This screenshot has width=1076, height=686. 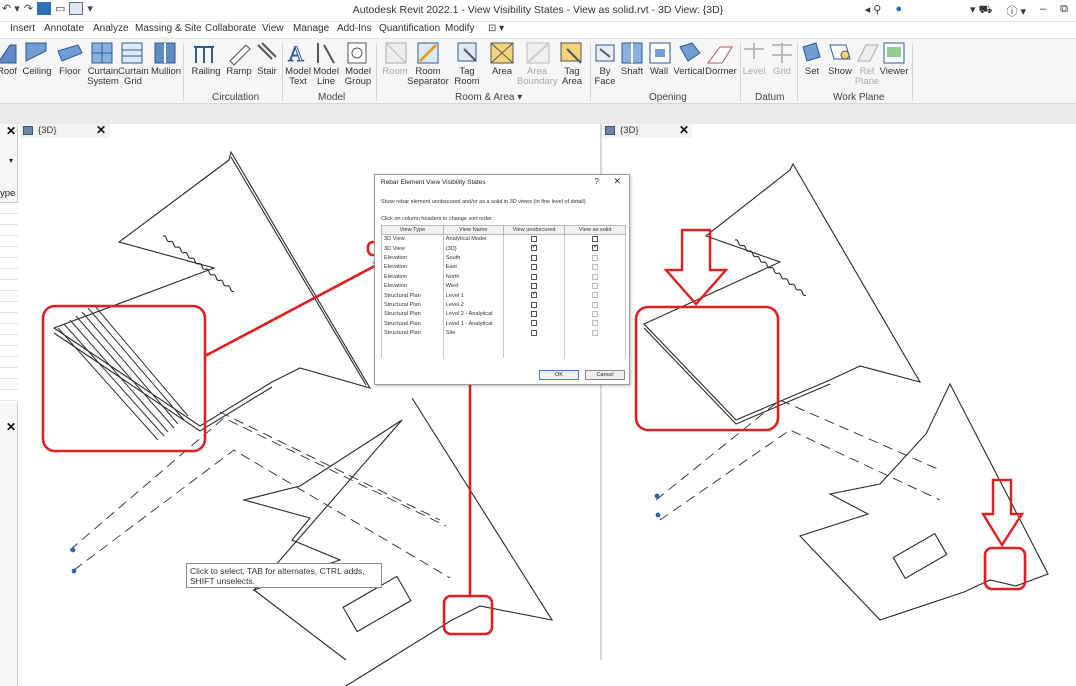 I want to click on cell-view-name: Site, so click(x=473, y=333).